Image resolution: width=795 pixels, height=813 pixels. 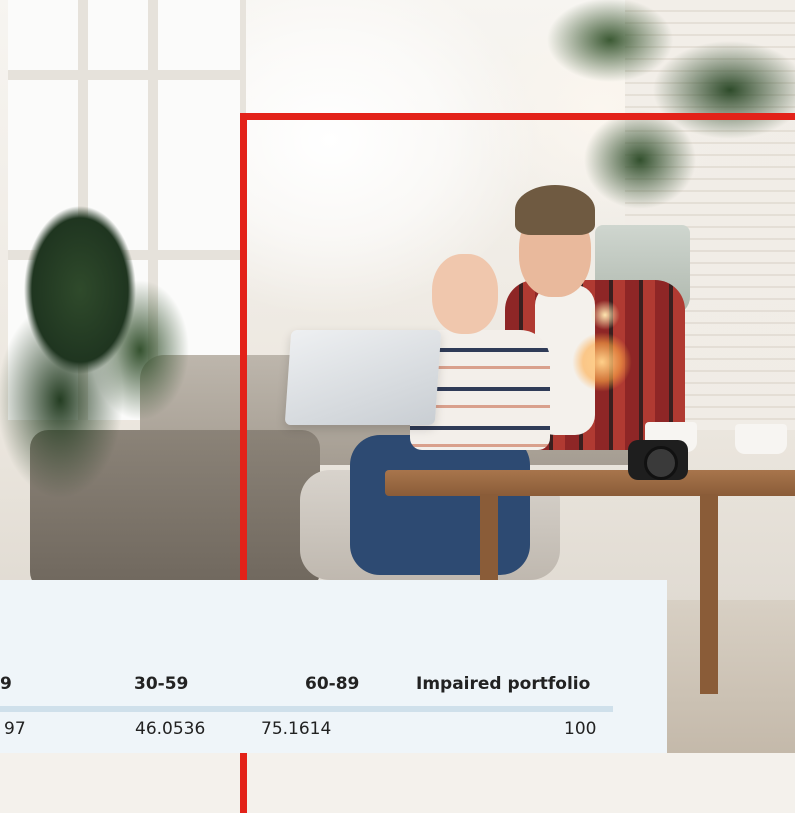 What do you see at coordinates (306, 709) in the screenshot?
I see `table-divider` at bounding box center [306, 709].